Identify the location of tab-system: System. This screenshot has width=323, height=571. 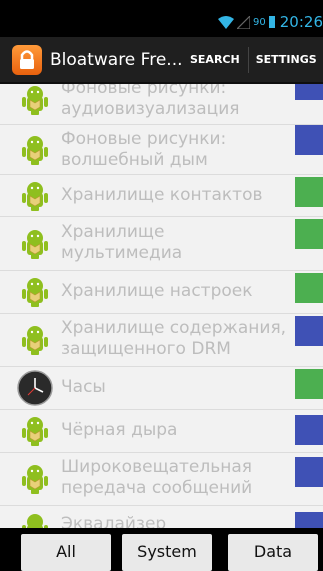
(167, 552).